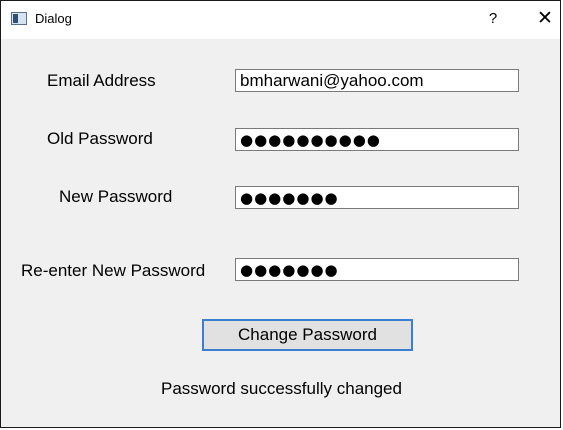  What do you see at coordinates (113, 270) in the screenshot?
I see `reenter-password-label: Re-enter New Password` at bounding box center [113, 270].